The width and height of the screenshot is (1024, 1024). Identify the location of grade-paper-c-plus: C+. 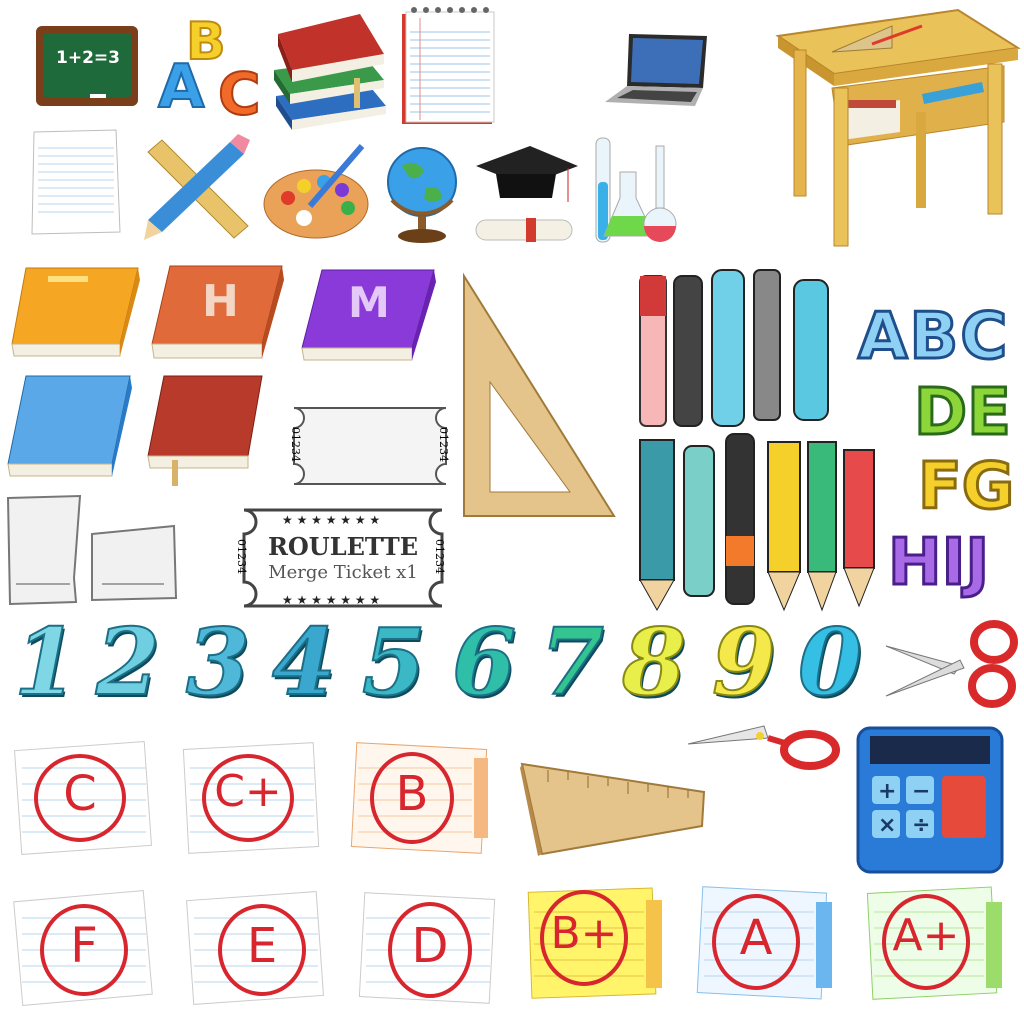
(251, 798).